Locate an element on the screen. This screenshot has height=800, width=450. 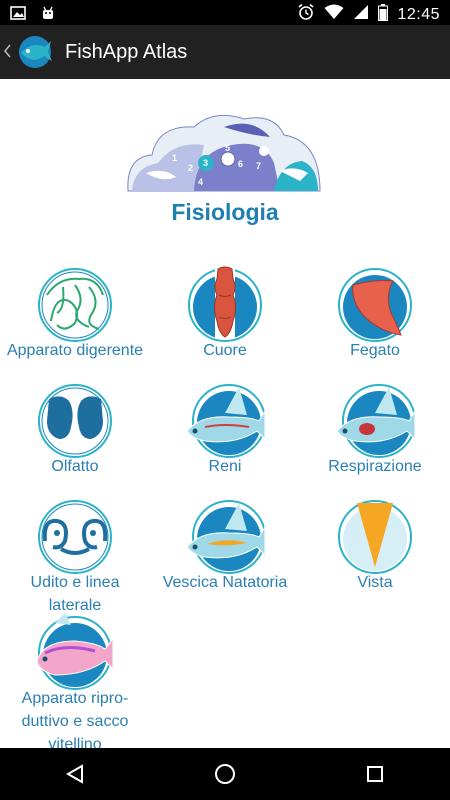
recents-square-icon is located at coordinates (375, 774).